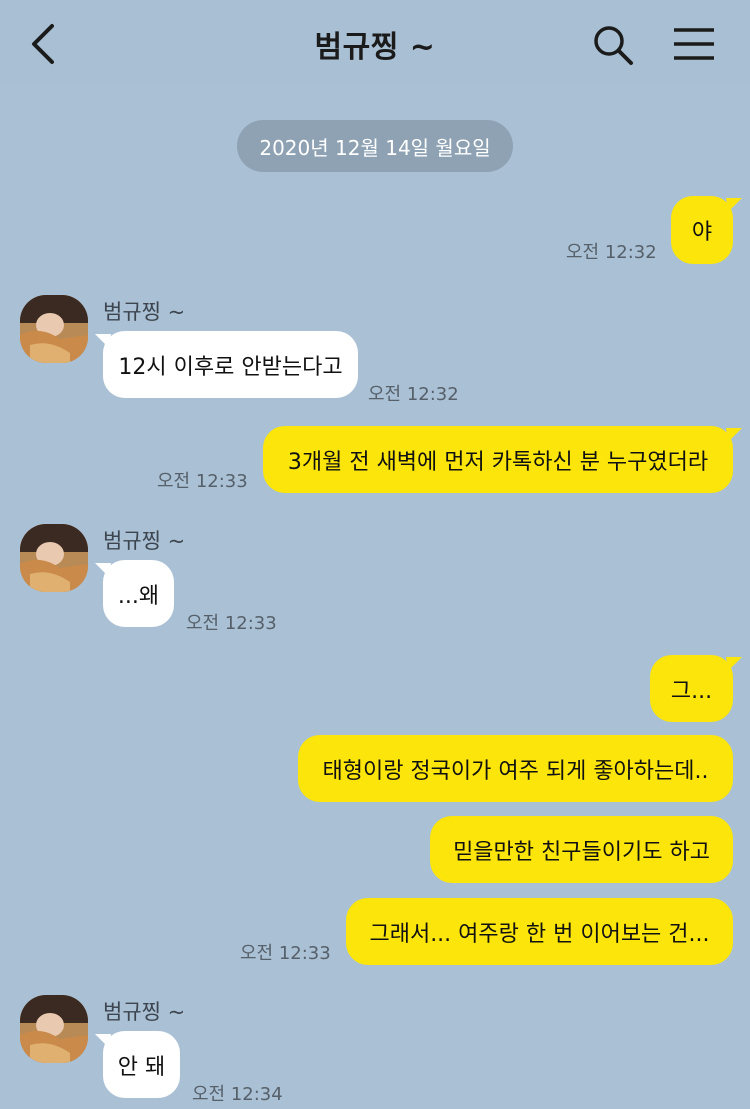  Describe the element at coordinates (375, 146) in the screenshot. I see `date-divider: 2020년 12월 14일 월요일` at that location.